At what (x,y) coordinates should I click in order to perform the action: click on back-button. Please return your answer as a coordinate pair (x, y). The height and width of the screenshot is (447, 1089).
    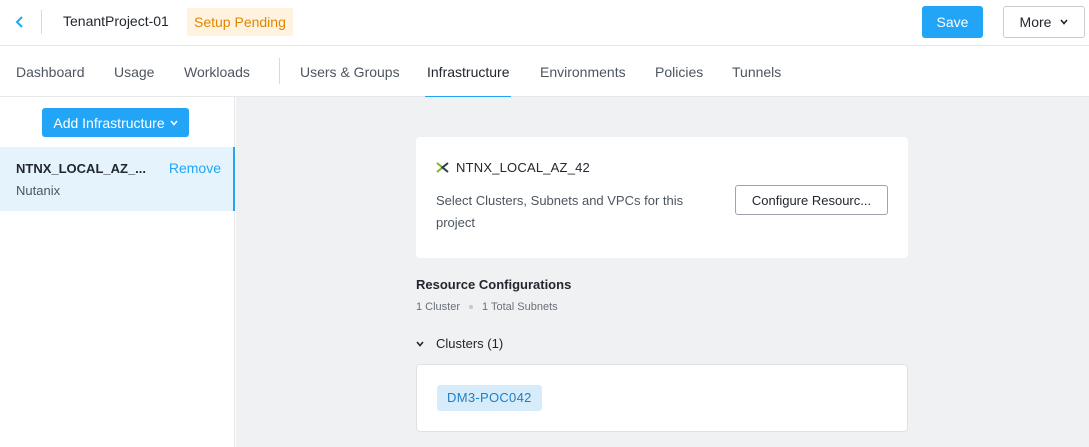
    Looking at the image, I should click on (20, 22).